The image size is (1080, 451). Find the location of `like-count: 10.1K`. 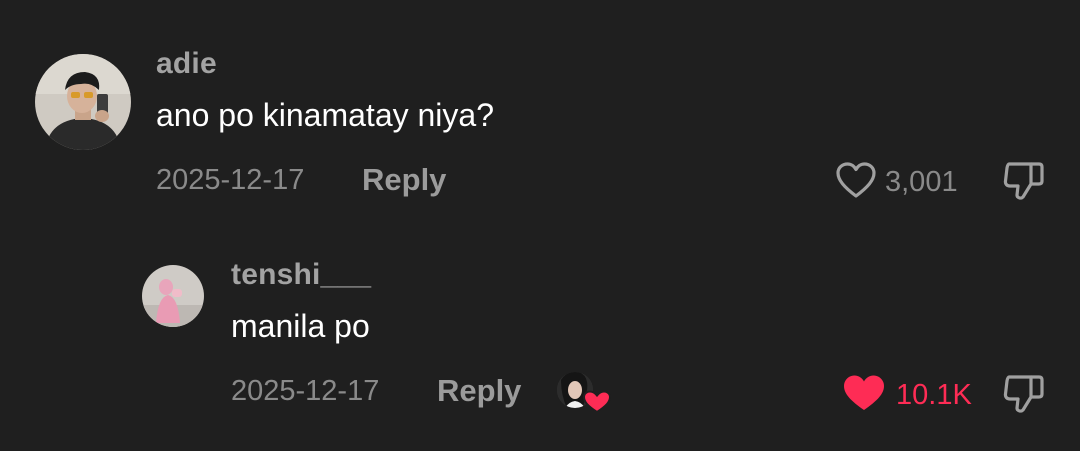

like-count: 10.1K is located at coordinates (934, 395).